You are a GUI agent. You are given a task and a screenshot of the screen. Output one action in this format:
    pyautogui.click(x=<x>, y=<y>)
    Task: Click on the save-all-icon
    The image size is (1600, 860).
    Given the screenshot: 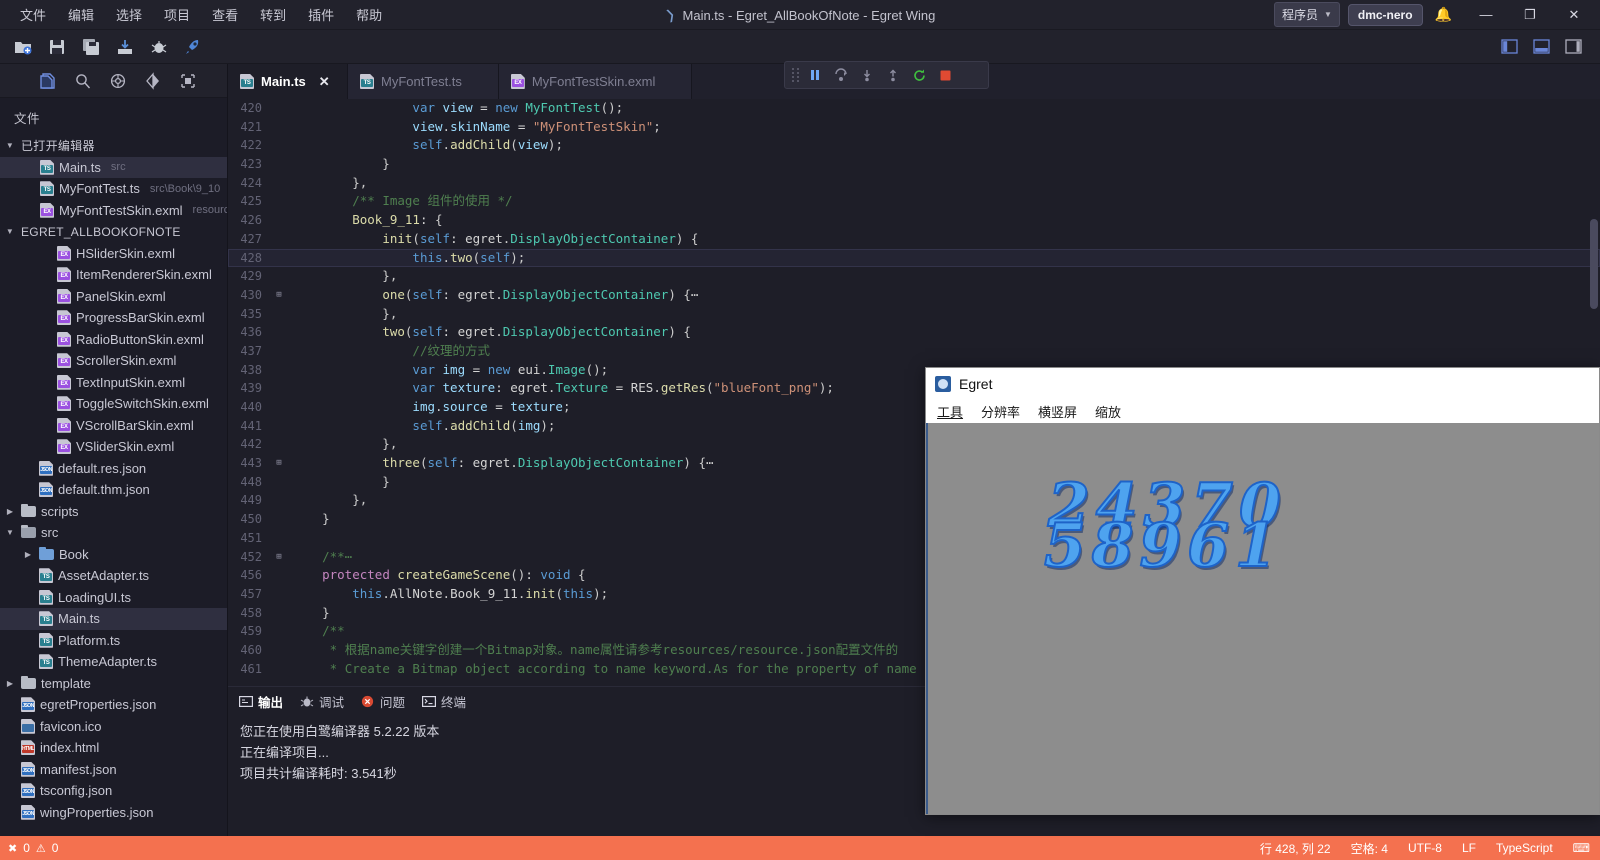 What is the action you would take?
    pyautogui.click(x=91, y=47)
    